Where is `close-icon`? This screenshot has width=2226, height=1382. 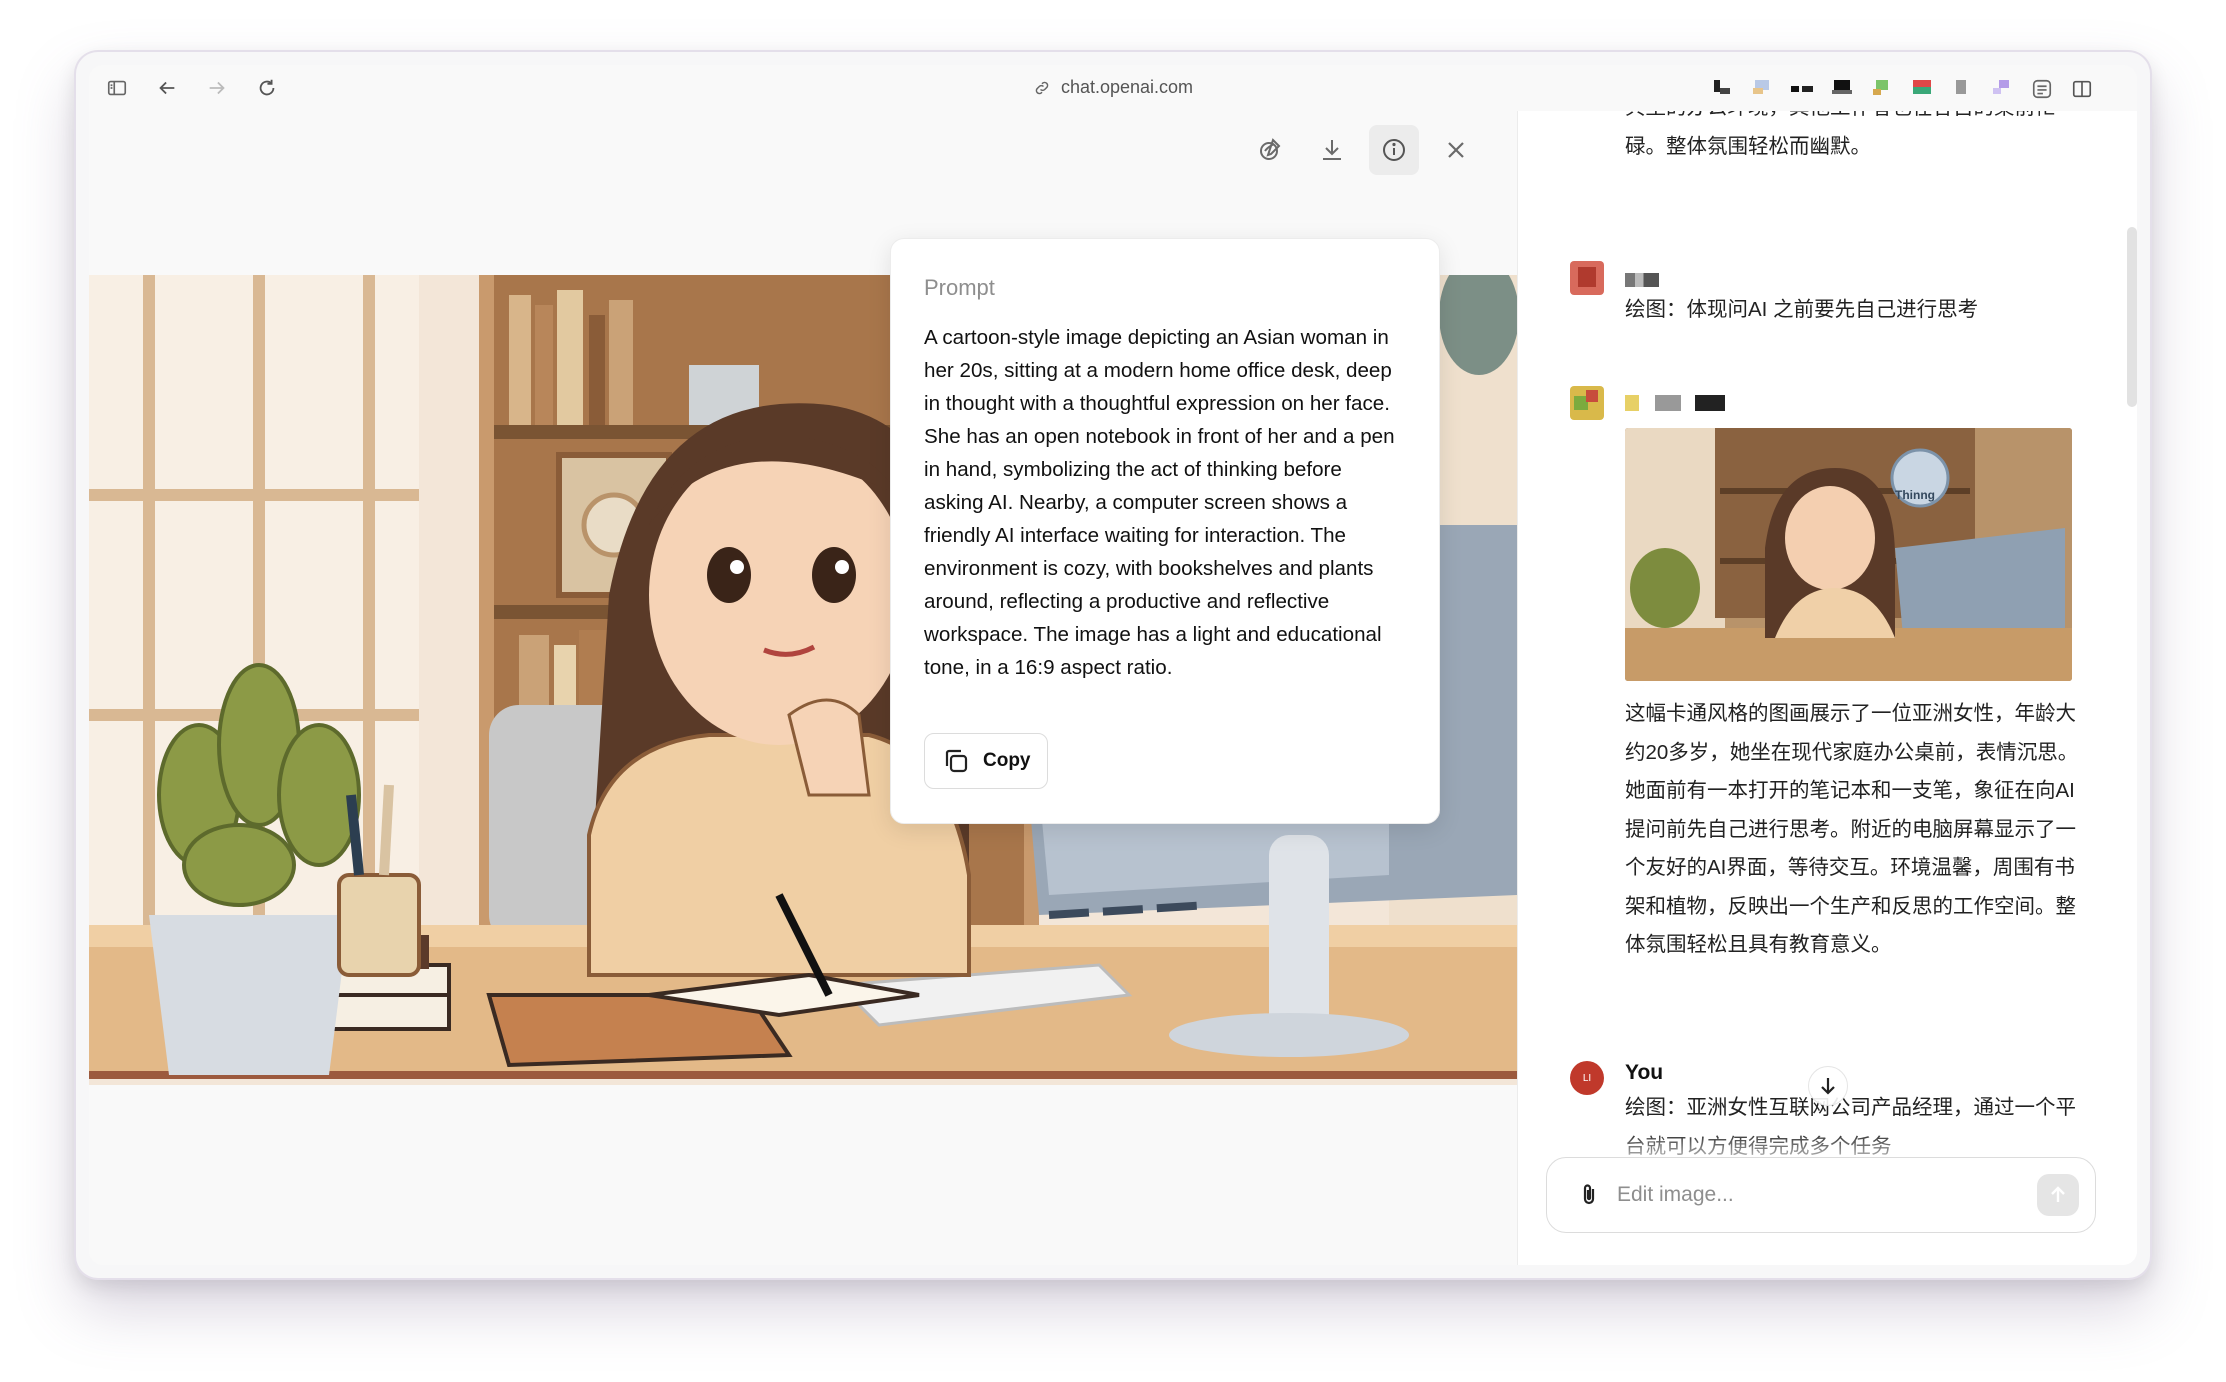 close-icon is located at coordinates (1456, 150).